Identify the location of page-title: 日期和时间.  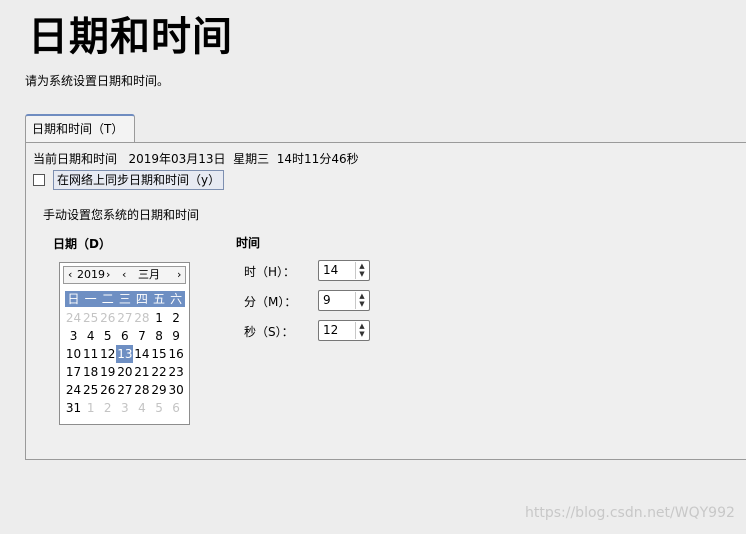
(130, 37).